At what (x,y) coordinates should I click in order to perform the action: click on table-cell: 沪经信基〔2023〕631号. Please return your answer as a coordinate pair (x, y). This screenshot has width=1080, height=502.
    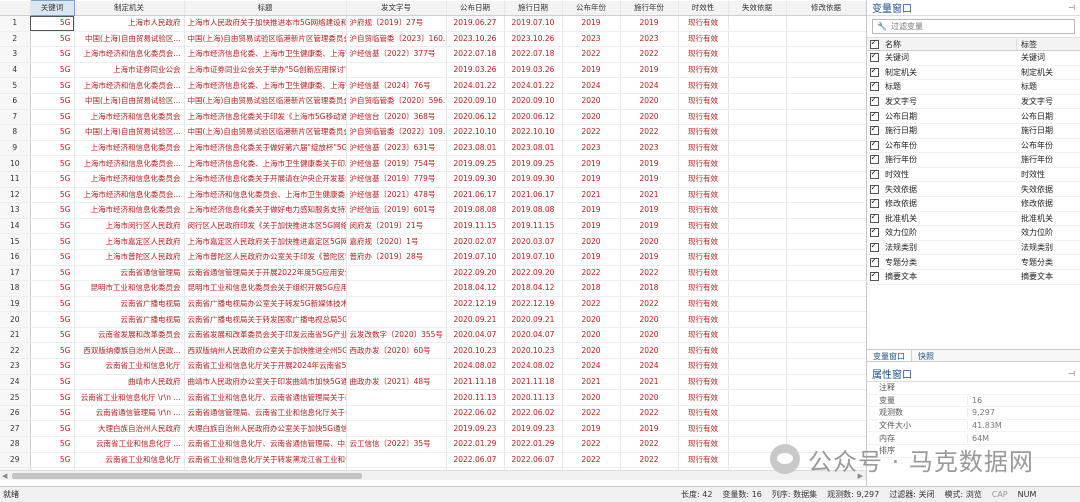
    Looking at the image, I should click on (396, 148).